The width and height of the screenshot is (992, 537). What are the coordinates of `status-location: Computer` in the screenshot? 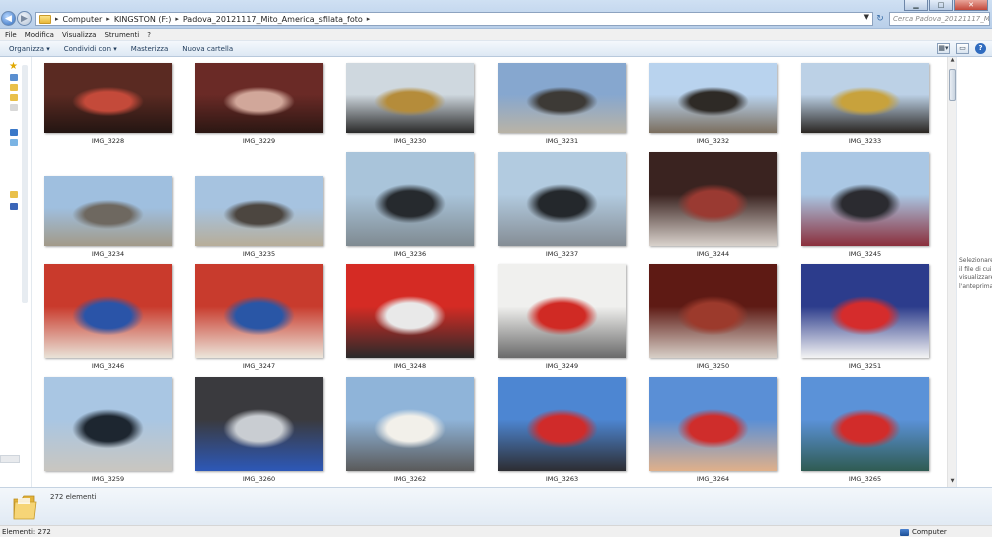 It's located at (929, 532).